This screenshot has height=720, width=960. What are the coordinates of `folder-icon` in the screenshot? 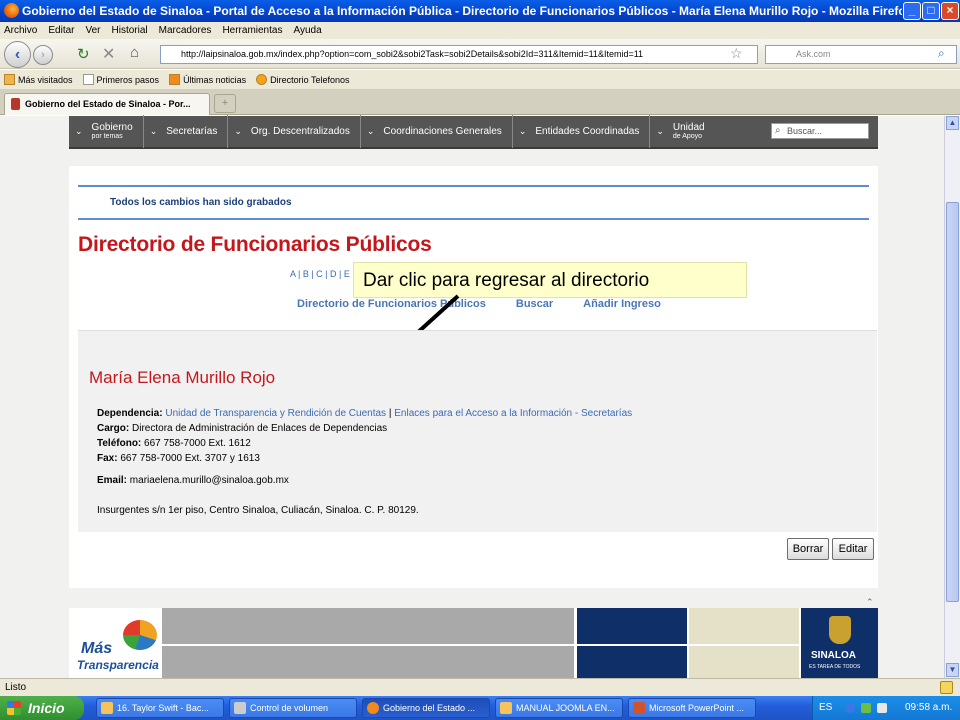 It's located at (506, 708).